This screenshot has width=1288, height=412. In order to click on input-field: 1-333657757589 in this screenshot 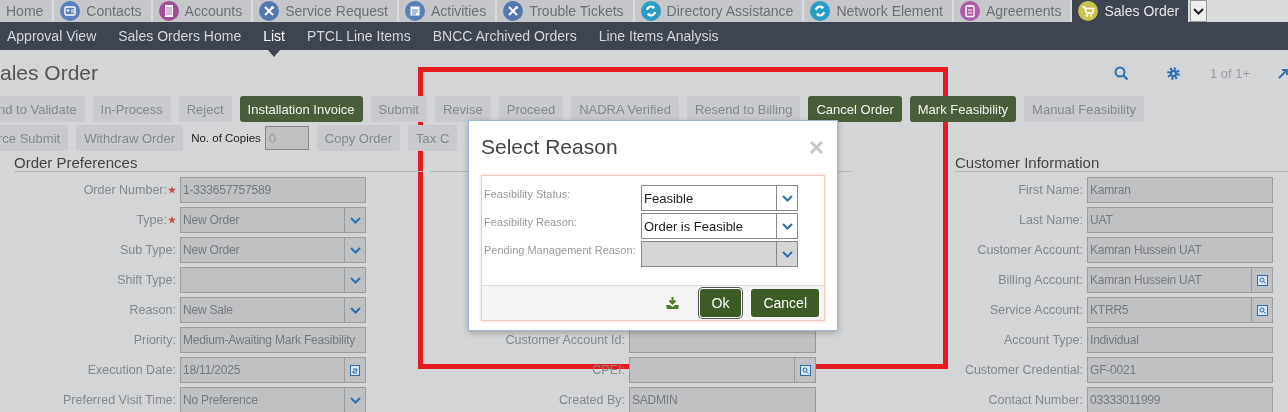, I will do `click(273, 190)`.